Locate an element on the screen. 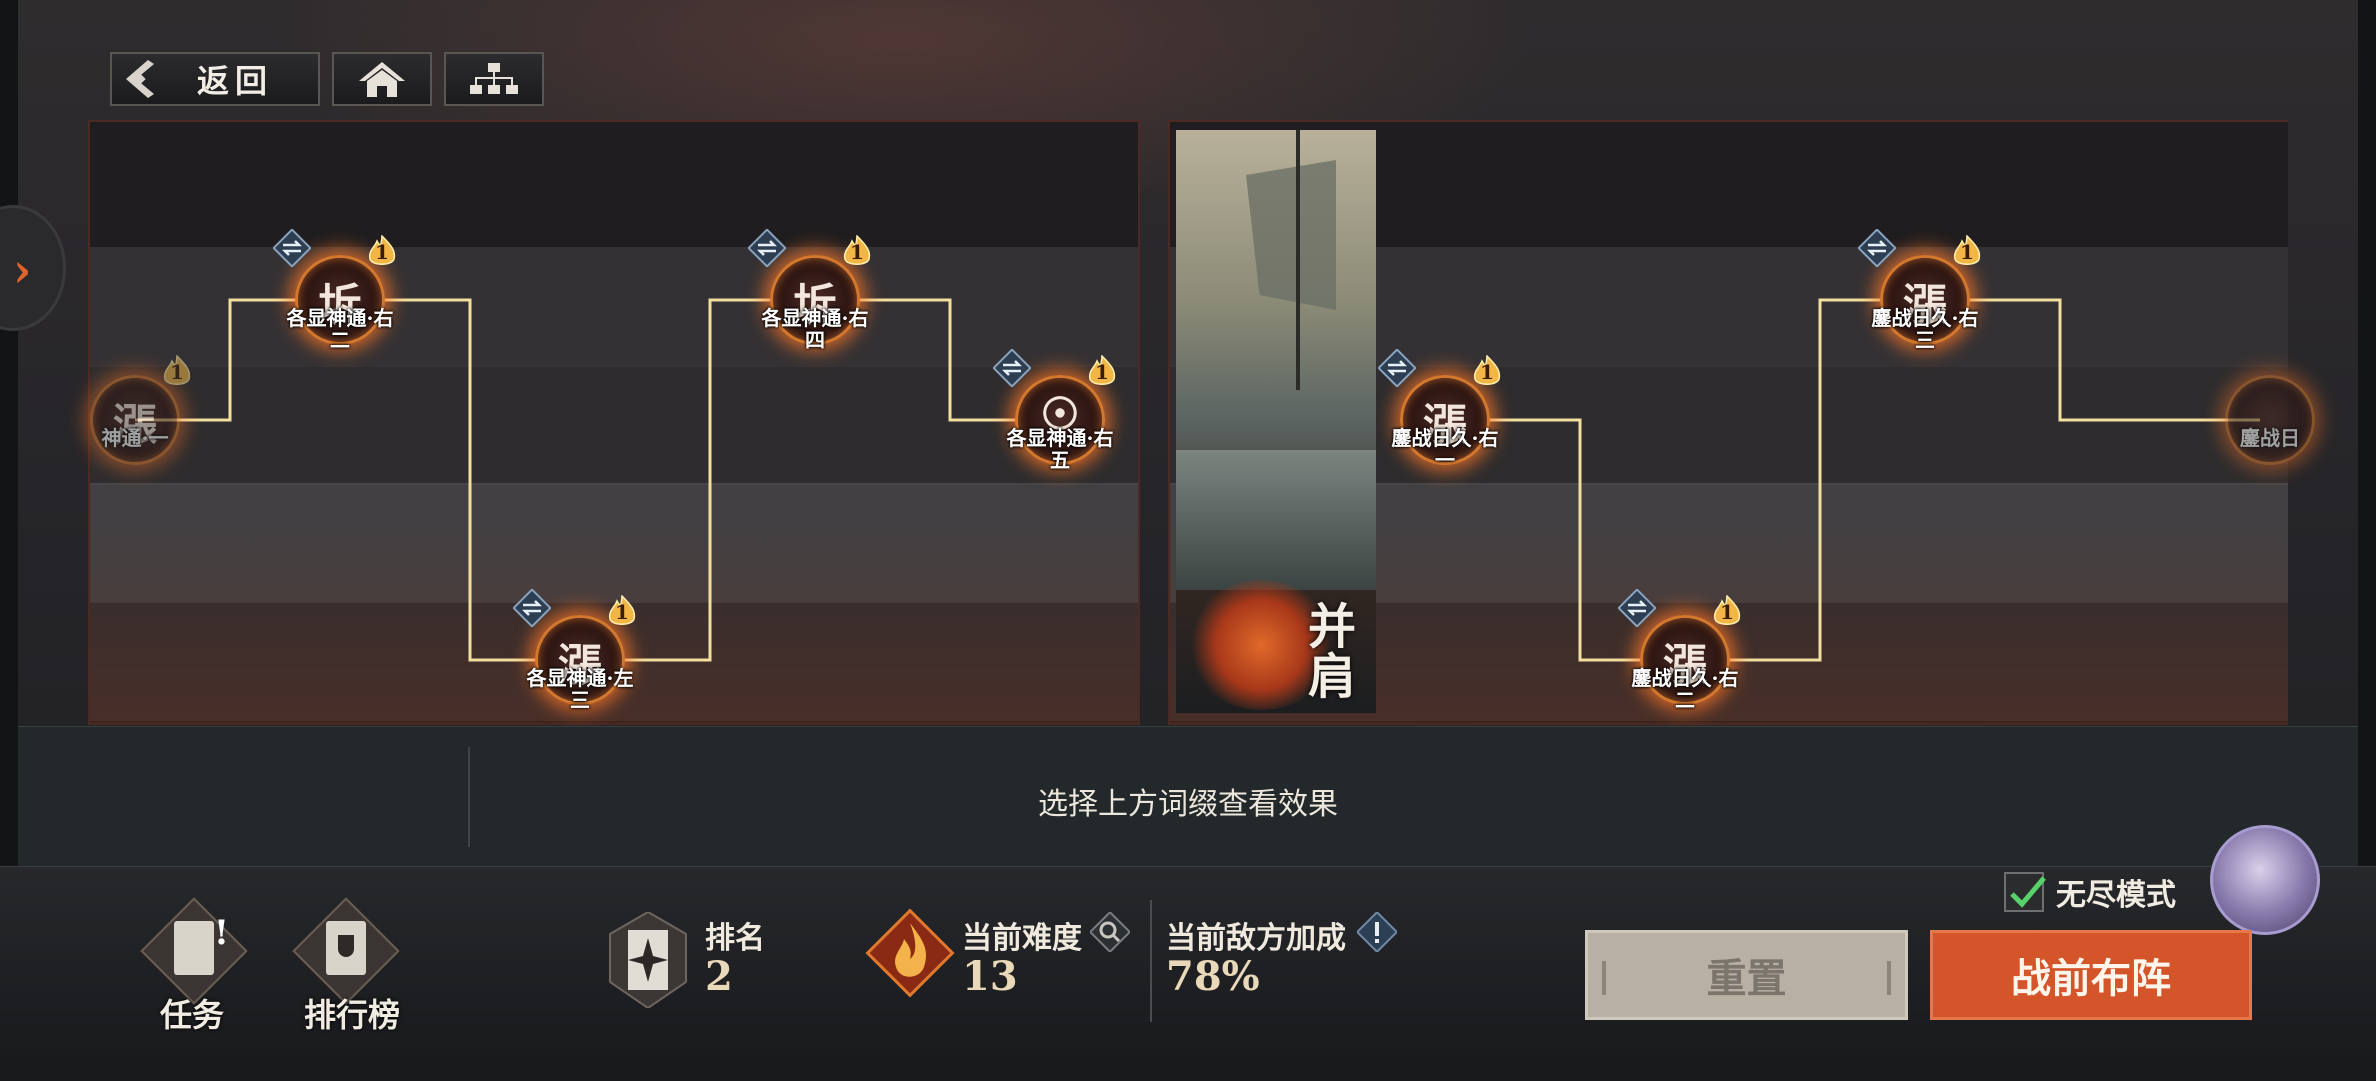 This screenshot has height=1081, width=2376. affix-disc is located at coordinates (2270, 420).